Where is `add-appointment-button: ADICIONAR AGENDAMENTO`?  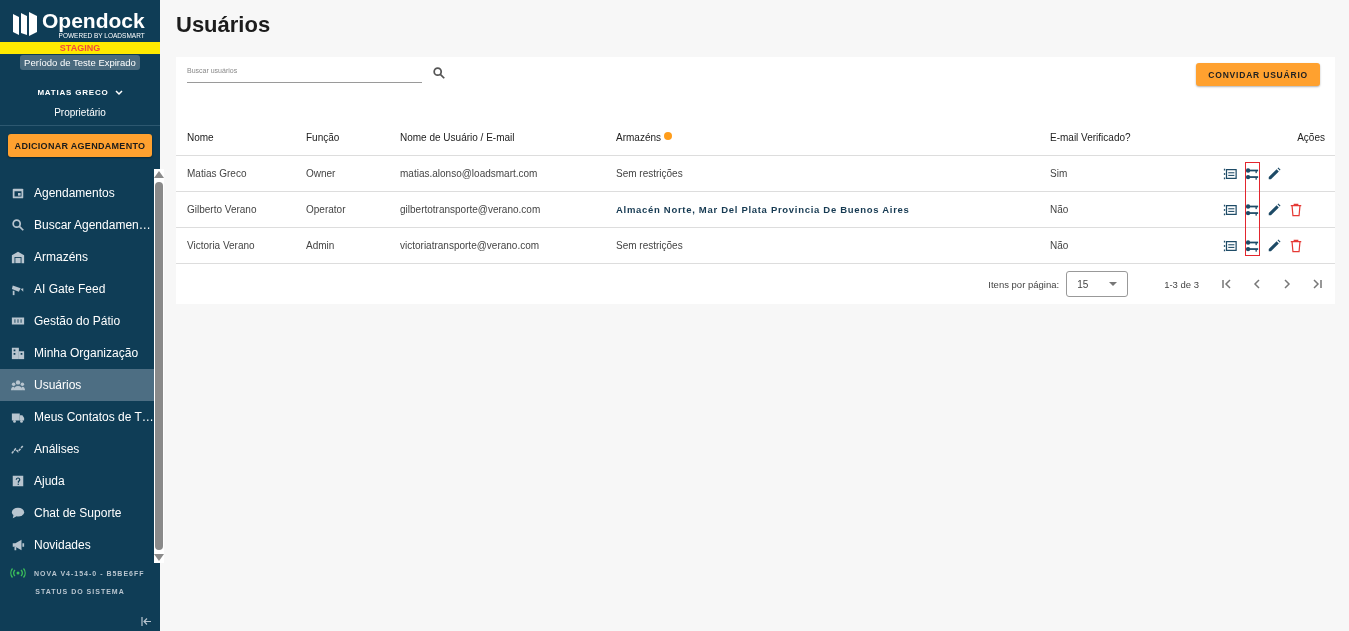 add-appointment-button: ADICIONAR AGENDAMENTO is located at coordinates (80, 145).